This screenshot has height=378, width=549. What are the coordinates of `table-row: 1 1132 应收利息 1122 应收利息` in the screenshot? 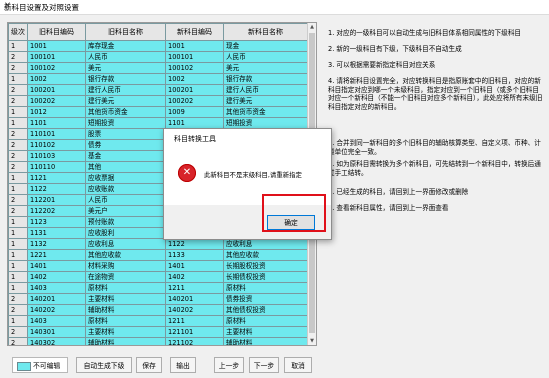 It's located at (158, 244).